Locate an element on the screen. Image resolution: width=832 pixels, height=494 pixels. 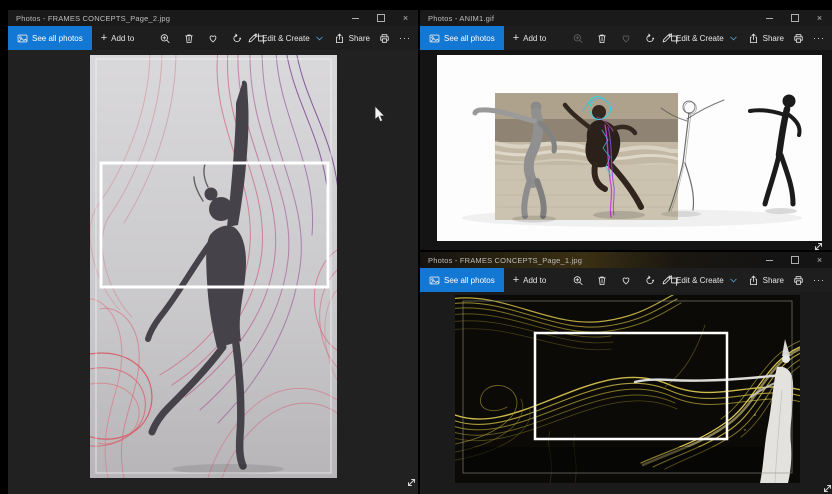
window-title: Photos - ANIM1.gif is located at coordinates (461, 18).